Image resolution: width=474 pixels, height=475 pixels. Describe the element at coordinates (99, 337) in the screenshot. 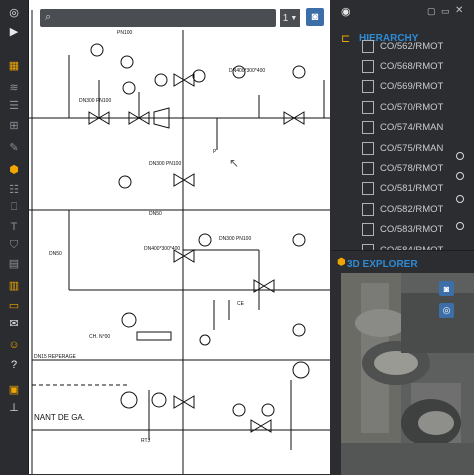

I see `label-chmod: CH. N°00` at that location.